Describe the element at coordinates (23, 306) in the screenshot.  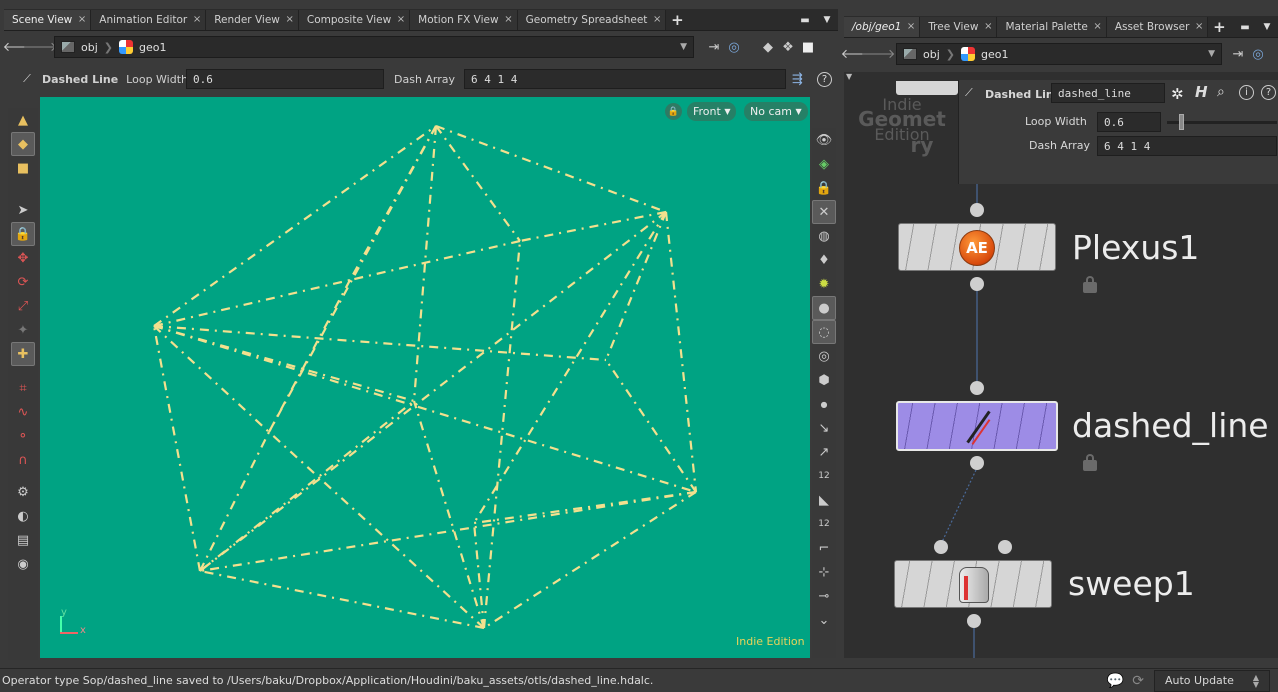
I see `scale-icon: ⤢` at that location.